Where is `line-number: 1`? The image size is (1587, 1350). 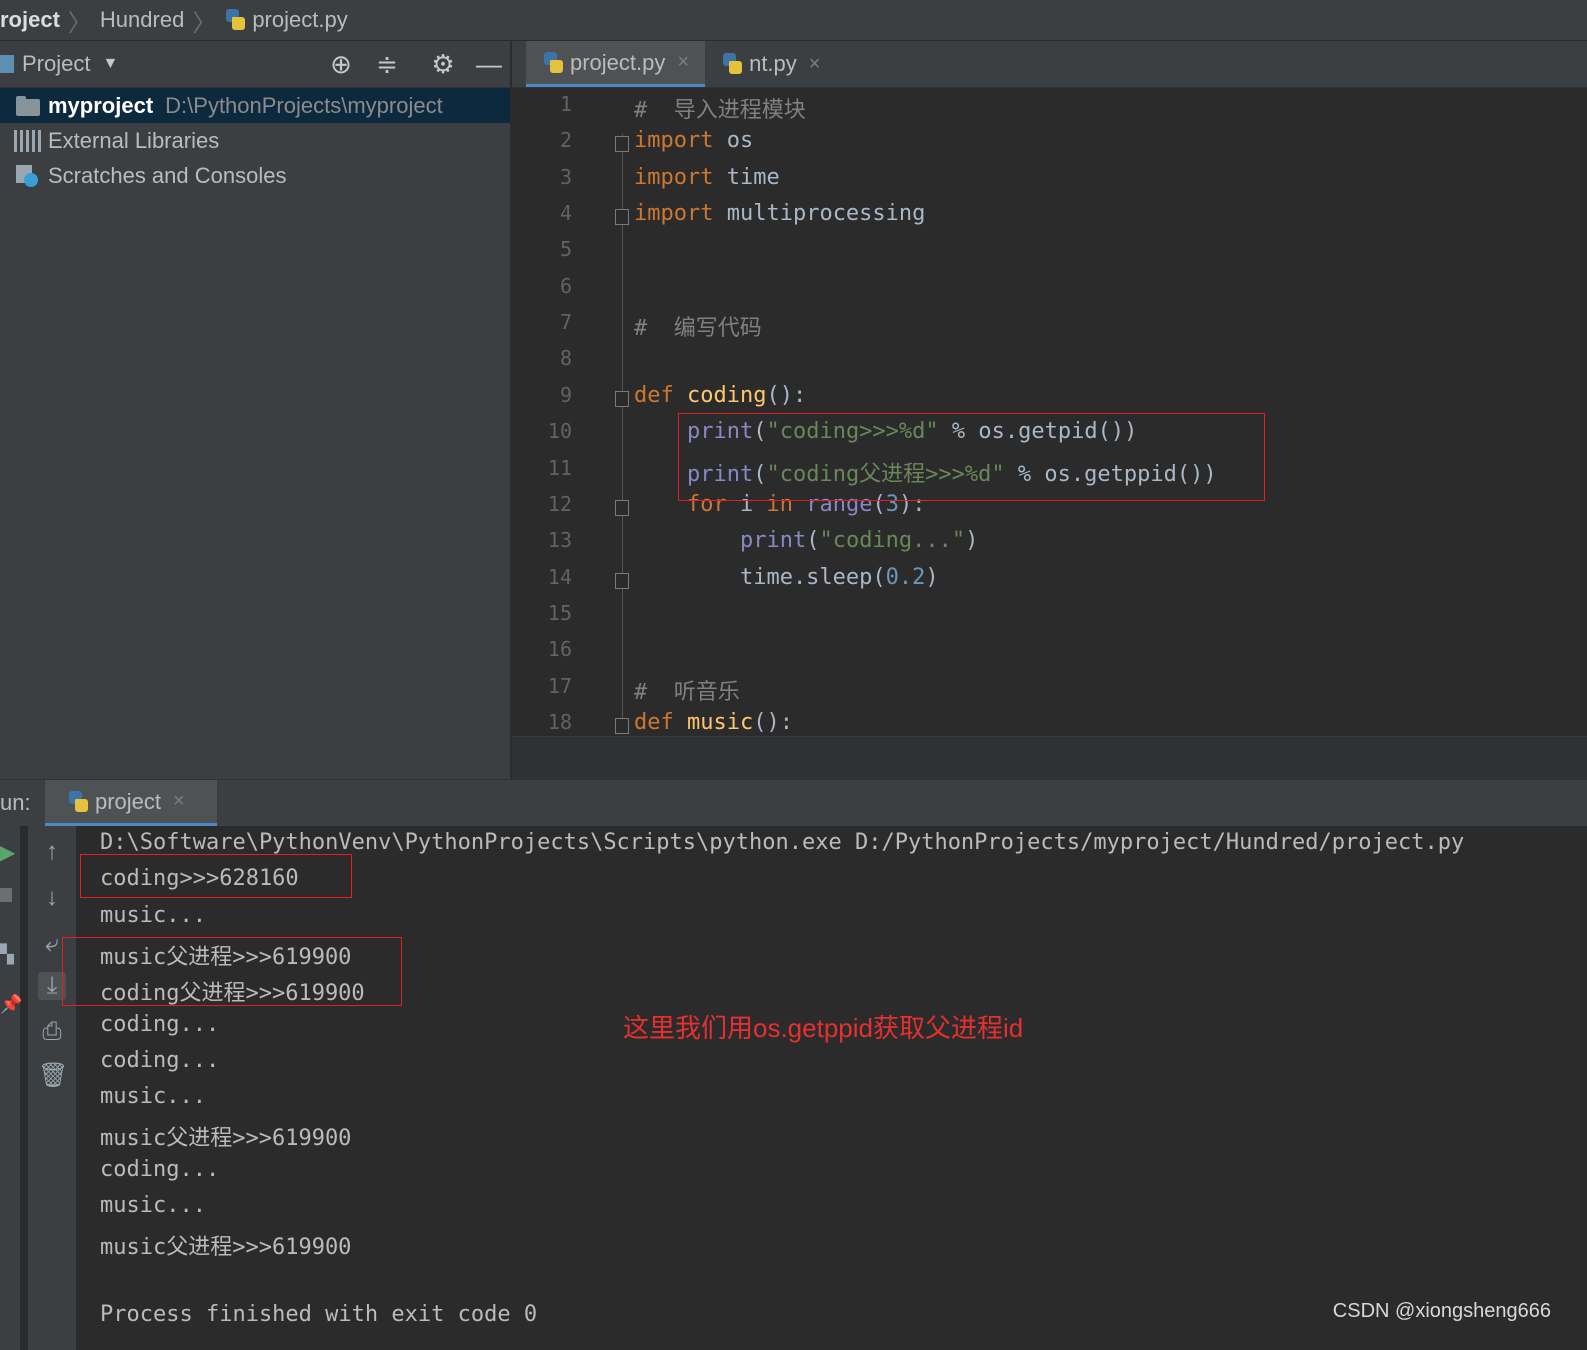 line-number: 1 is located at coordinates (565, 104).